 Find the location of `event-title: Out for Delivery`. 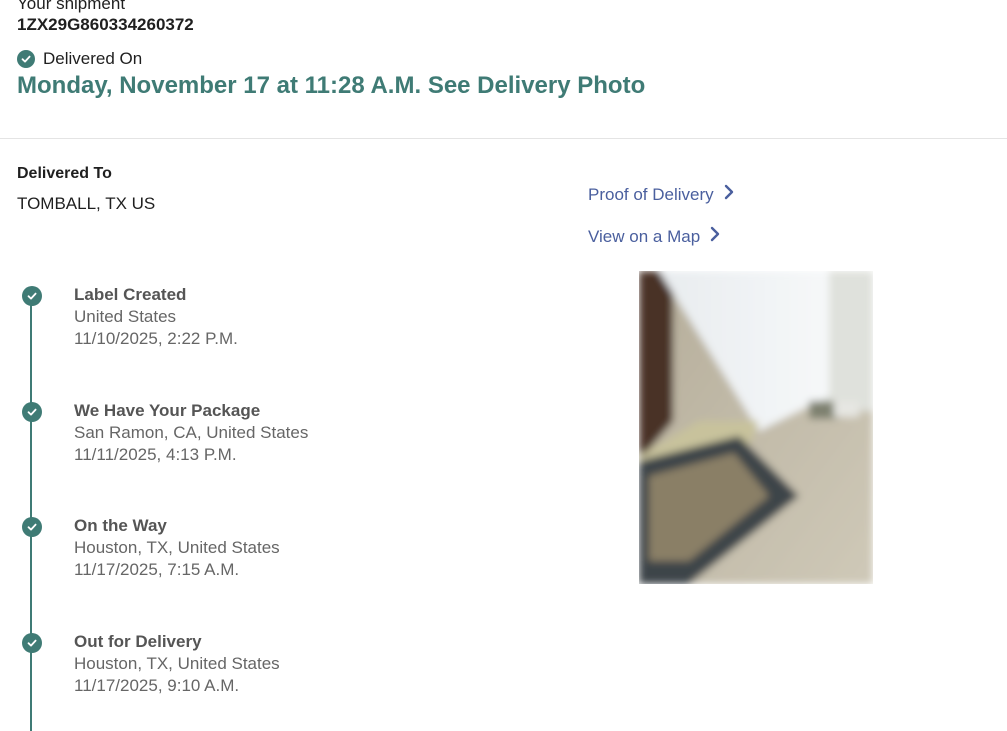

event-title: Out for Delivery is located at coordinates (138, 641).